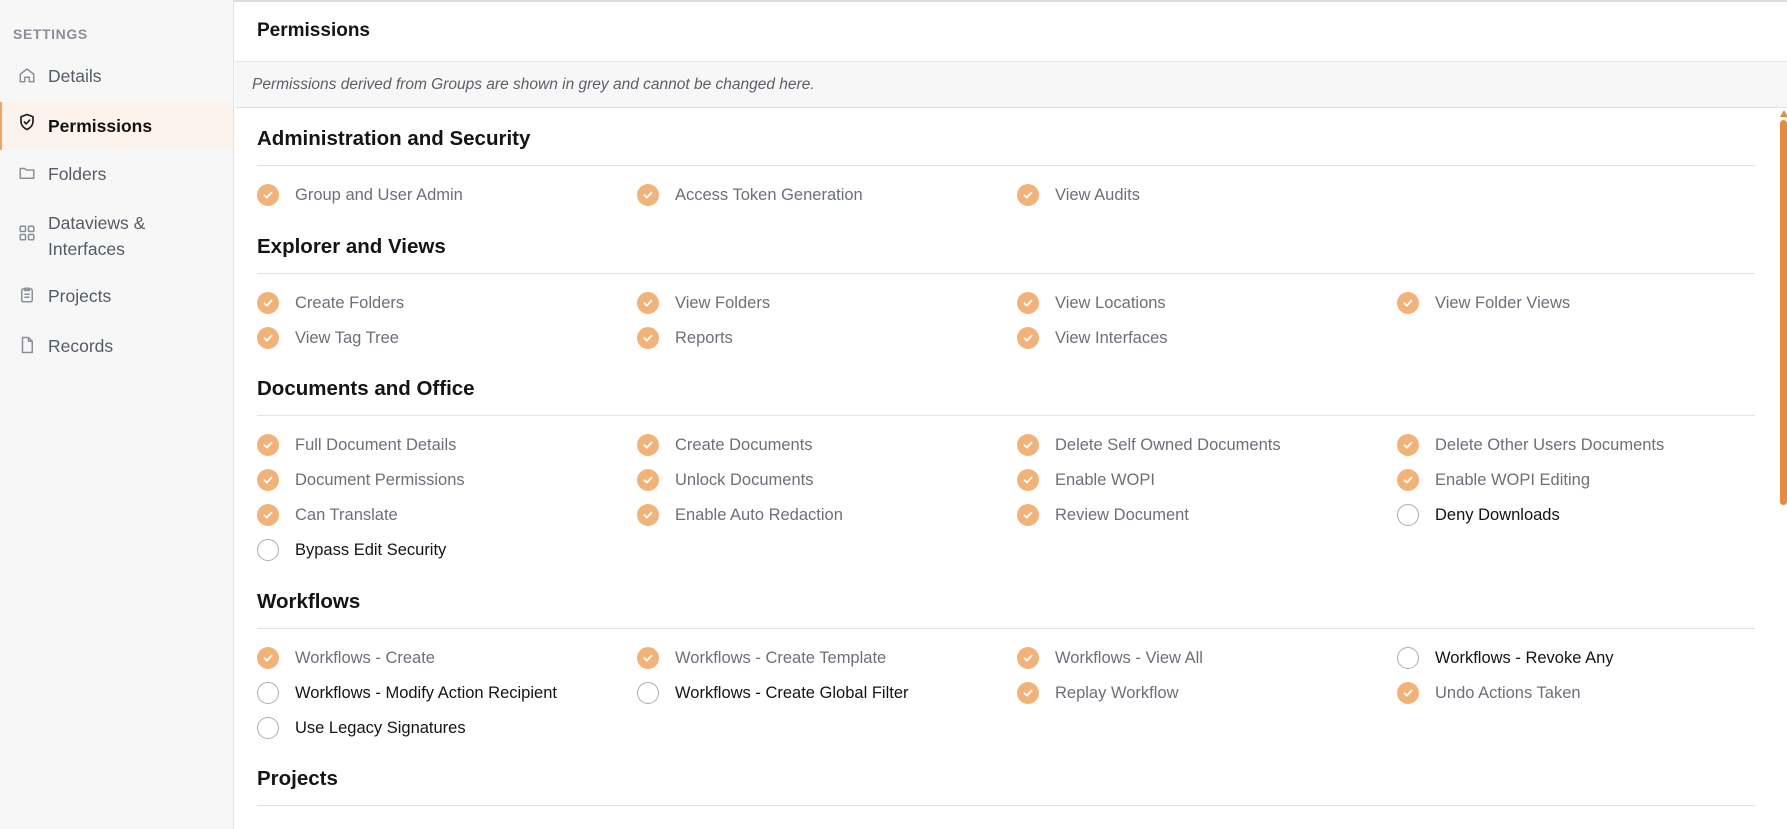  I want to click on permission-checkbox: Workflows - Modify Action Recipient, so click(407, 693).